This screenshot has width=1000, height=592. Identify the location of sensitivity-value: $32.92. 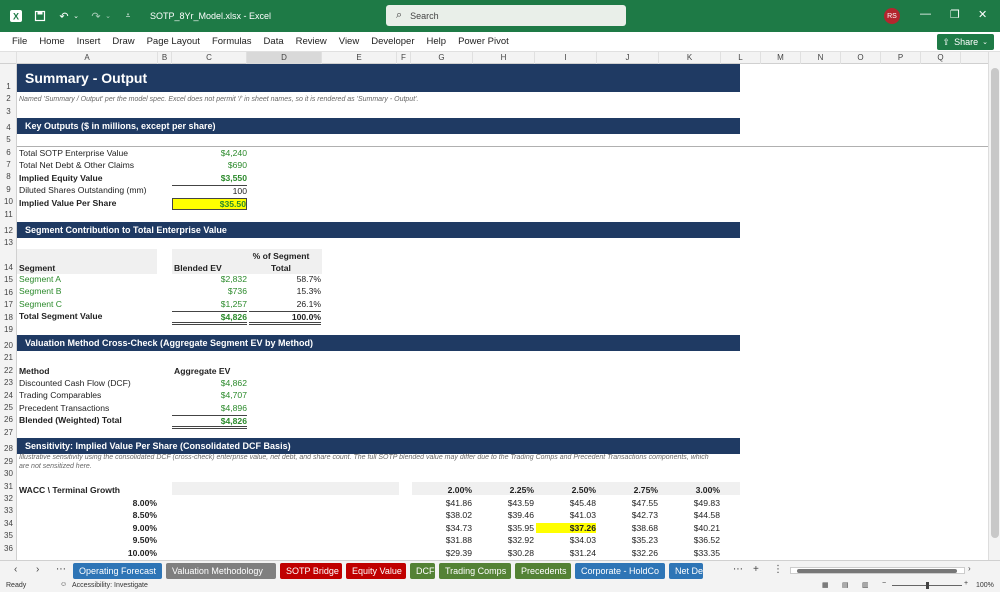
(504, 540).